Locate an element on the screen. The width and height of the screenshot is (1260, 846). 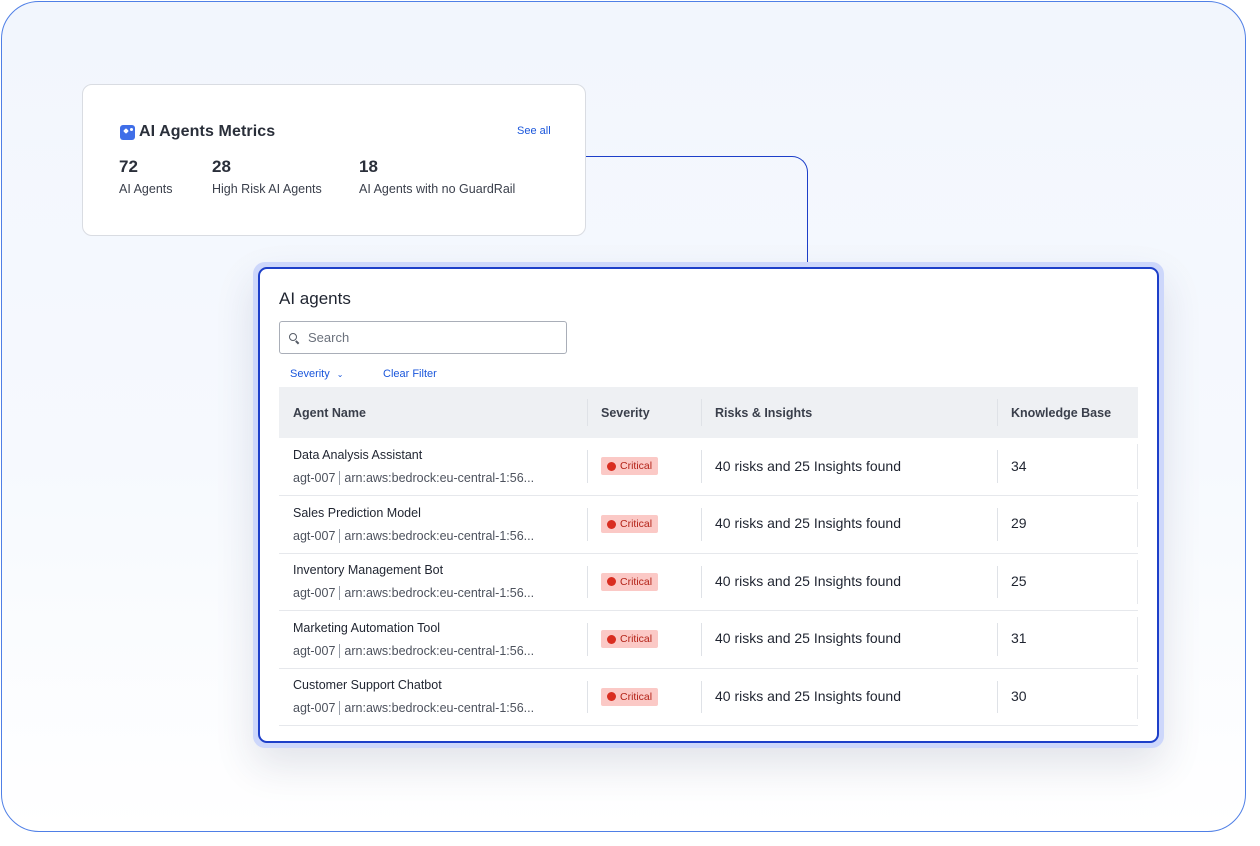
ai-agent-icon is located at coordinates (127, 132).